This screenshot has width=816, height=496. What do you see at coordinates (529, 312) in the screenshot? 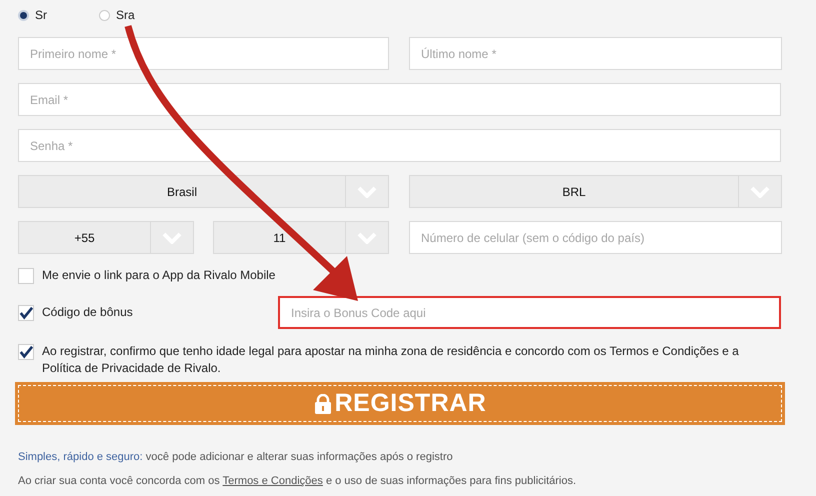
I see `input-field: Insira o Bonus Code aqui` at bounding box center [529, 312].